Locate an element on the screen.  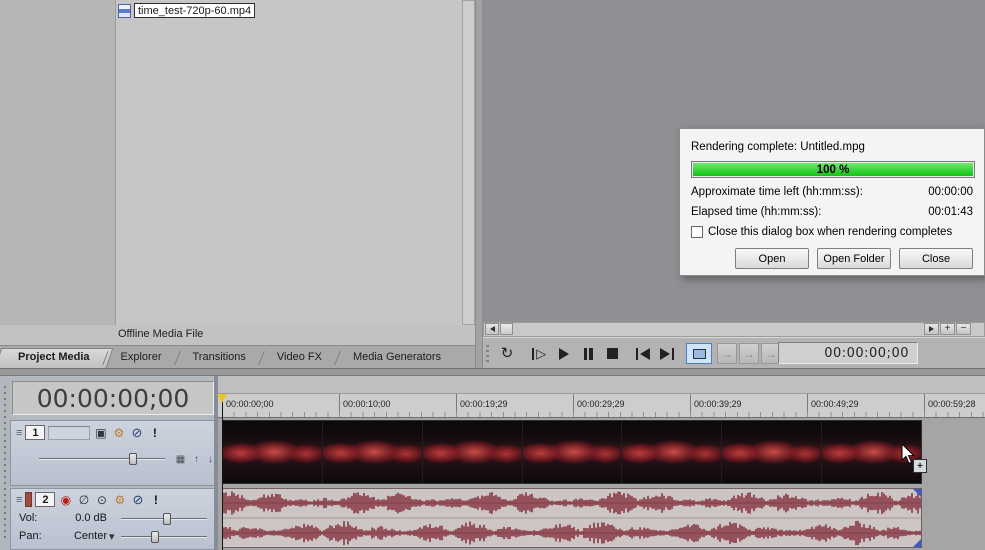
close-button: Close is located at coordinates (936, 258).